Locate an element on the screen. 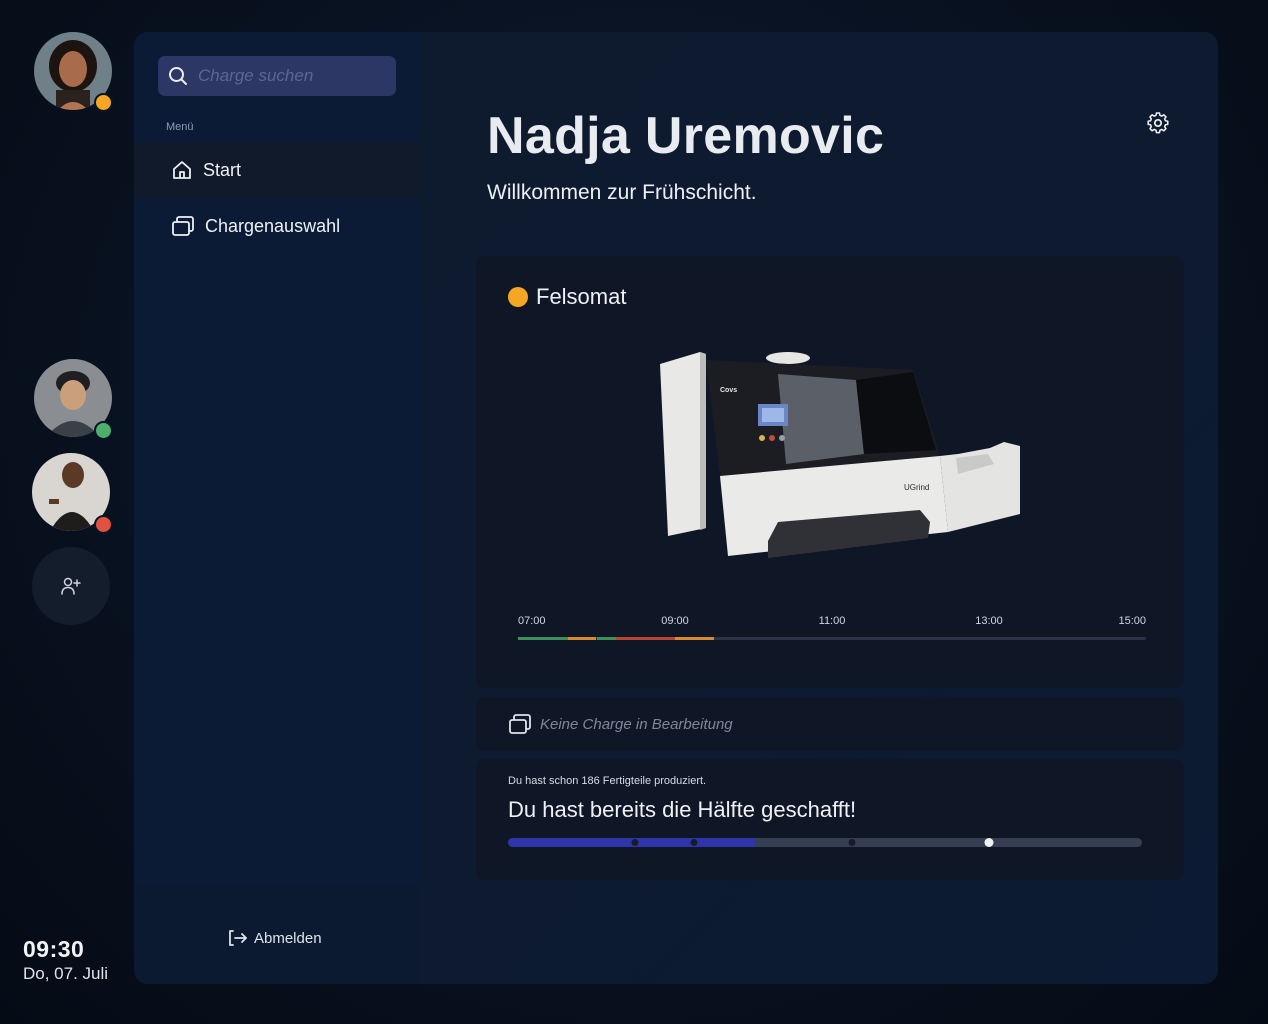  welcome-text: Willkommen zur Frühschicht. is located at coordinates (622, 192).